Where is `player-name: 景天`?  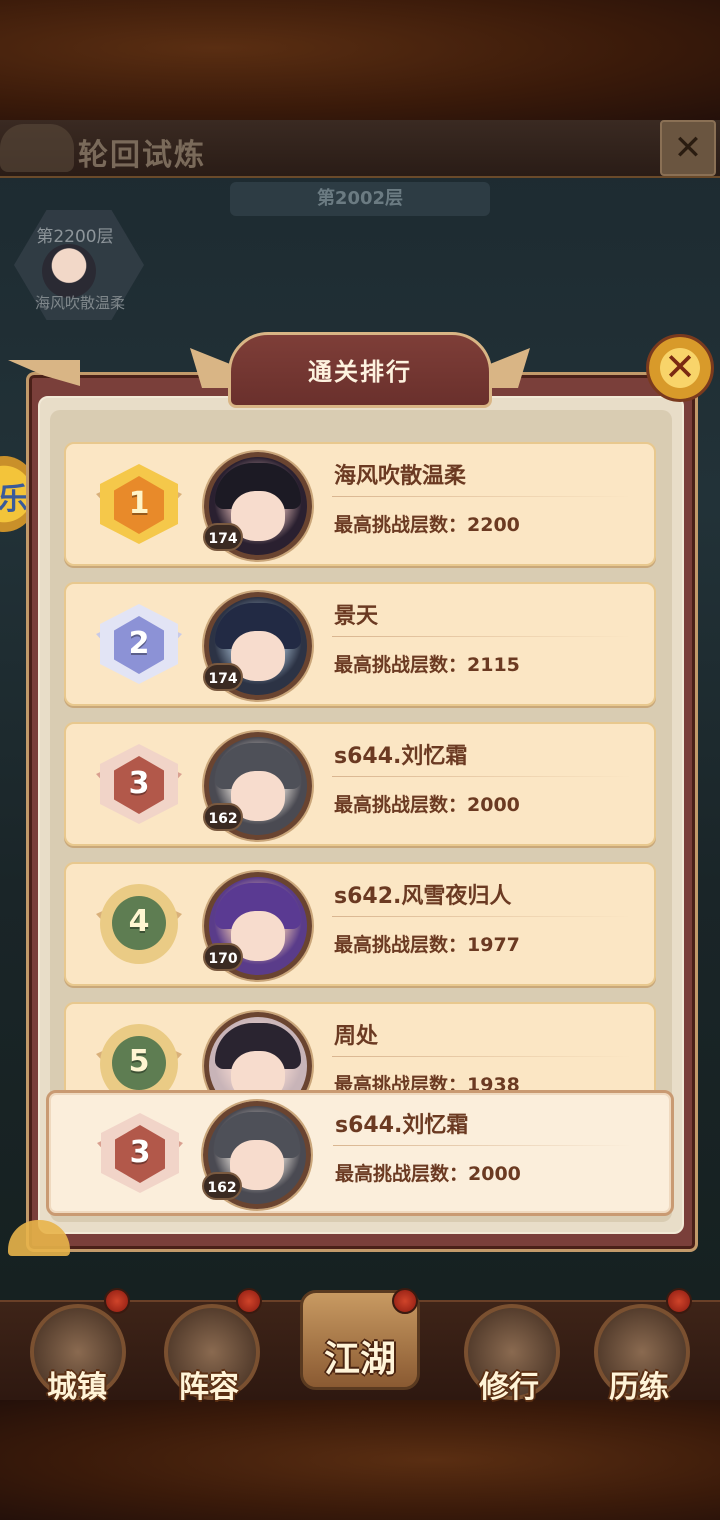
player-name: 景天 is located at coordinates (356, 616).